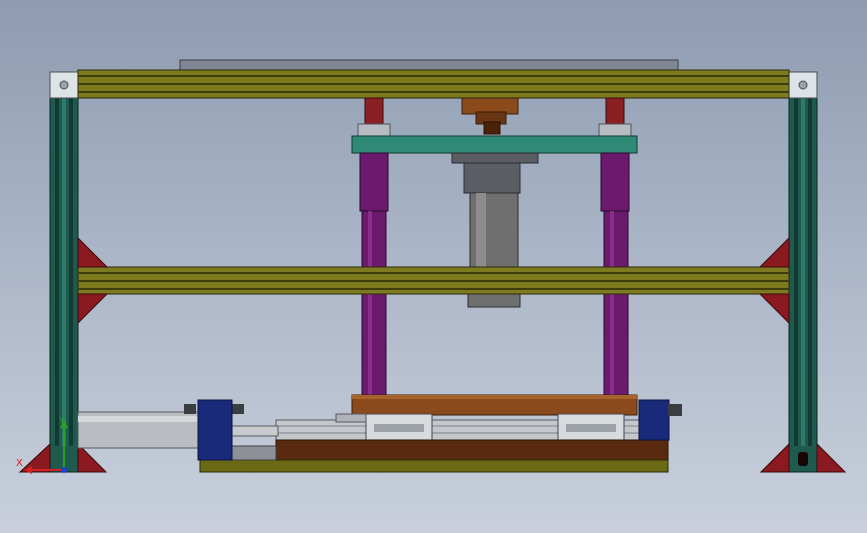  I want to click on top-cover-plate, so click(429, 65).